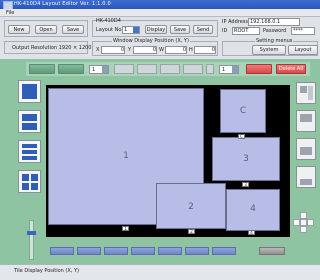  What do you see at coordinates (126, 30) in the screenshot?
I see `layout-no-value: 1` at bounding box center [126, 30].